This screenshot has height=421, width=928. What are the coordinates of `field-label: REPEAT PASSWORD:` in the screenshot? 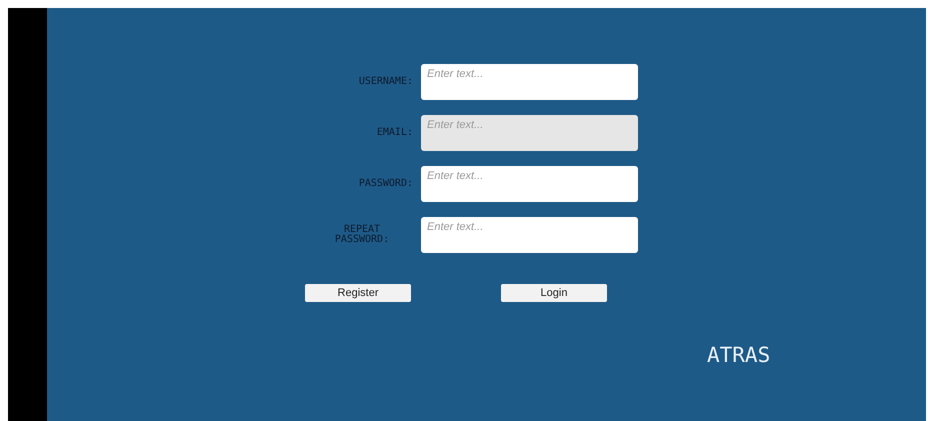 It's located at (362, 235).